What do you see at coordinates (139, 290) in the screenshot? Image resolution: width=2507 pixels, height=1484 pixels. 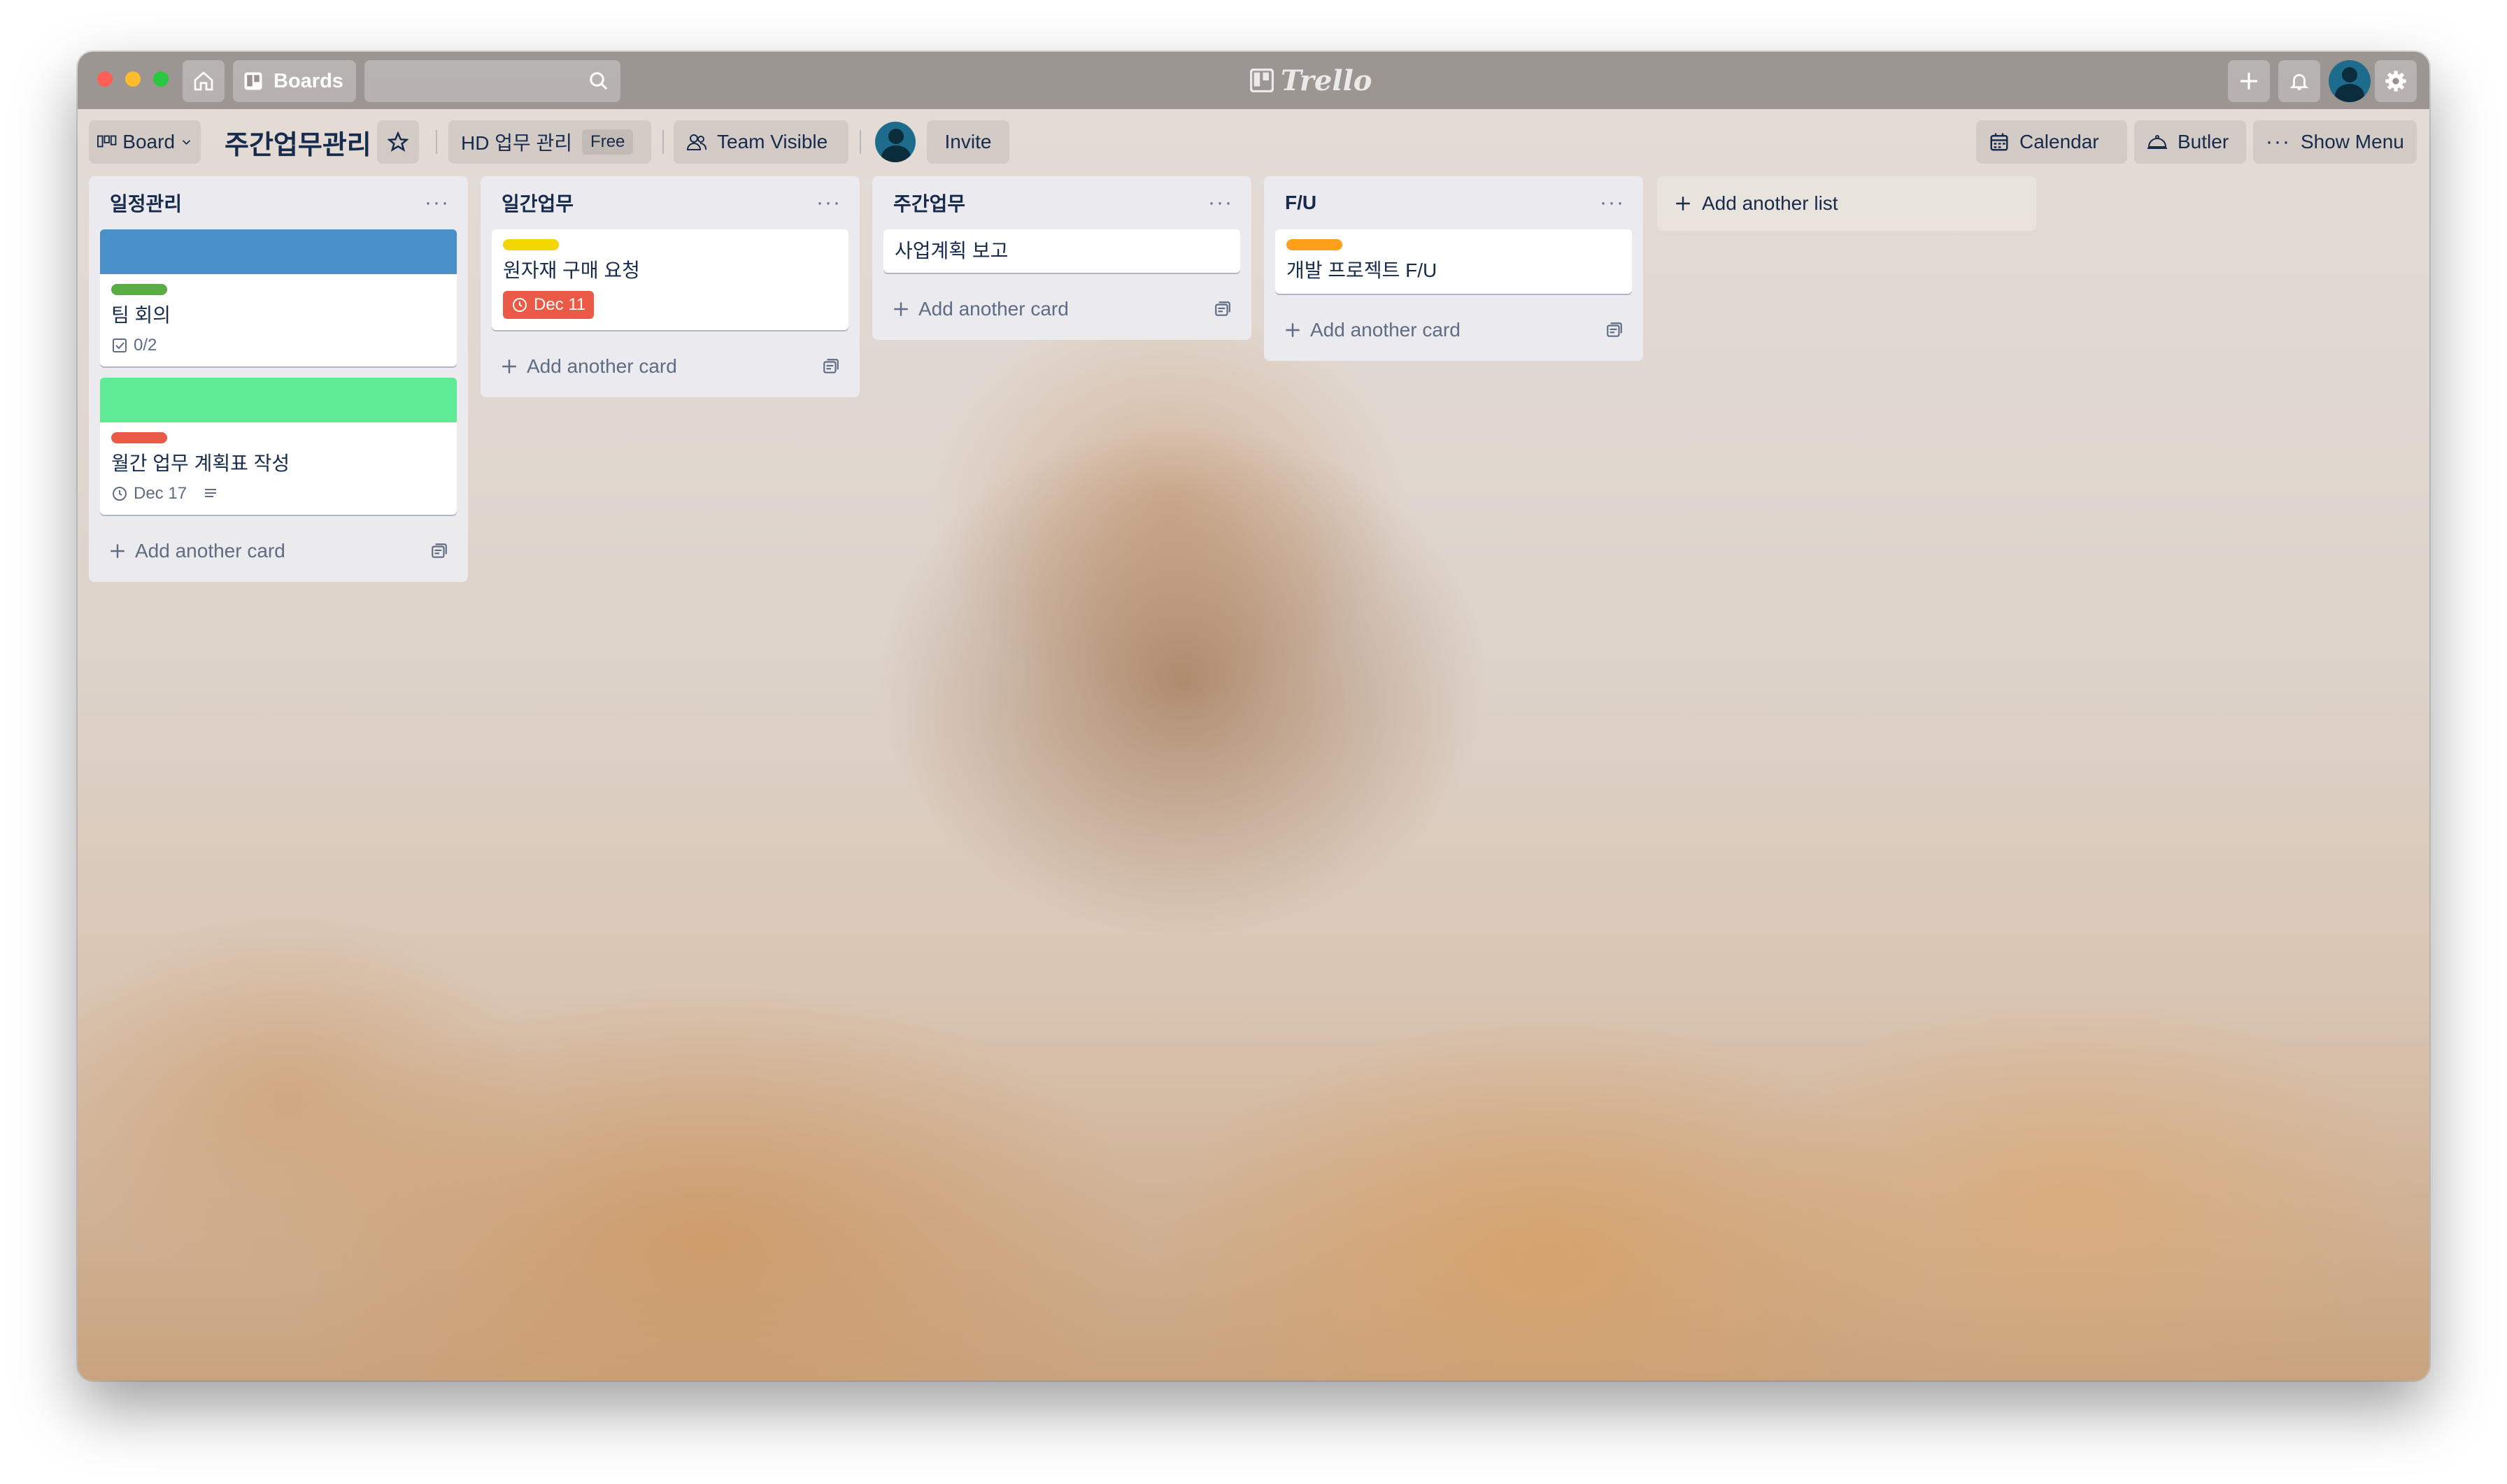 I see `card-label-green` at bounding box center [139, 290].